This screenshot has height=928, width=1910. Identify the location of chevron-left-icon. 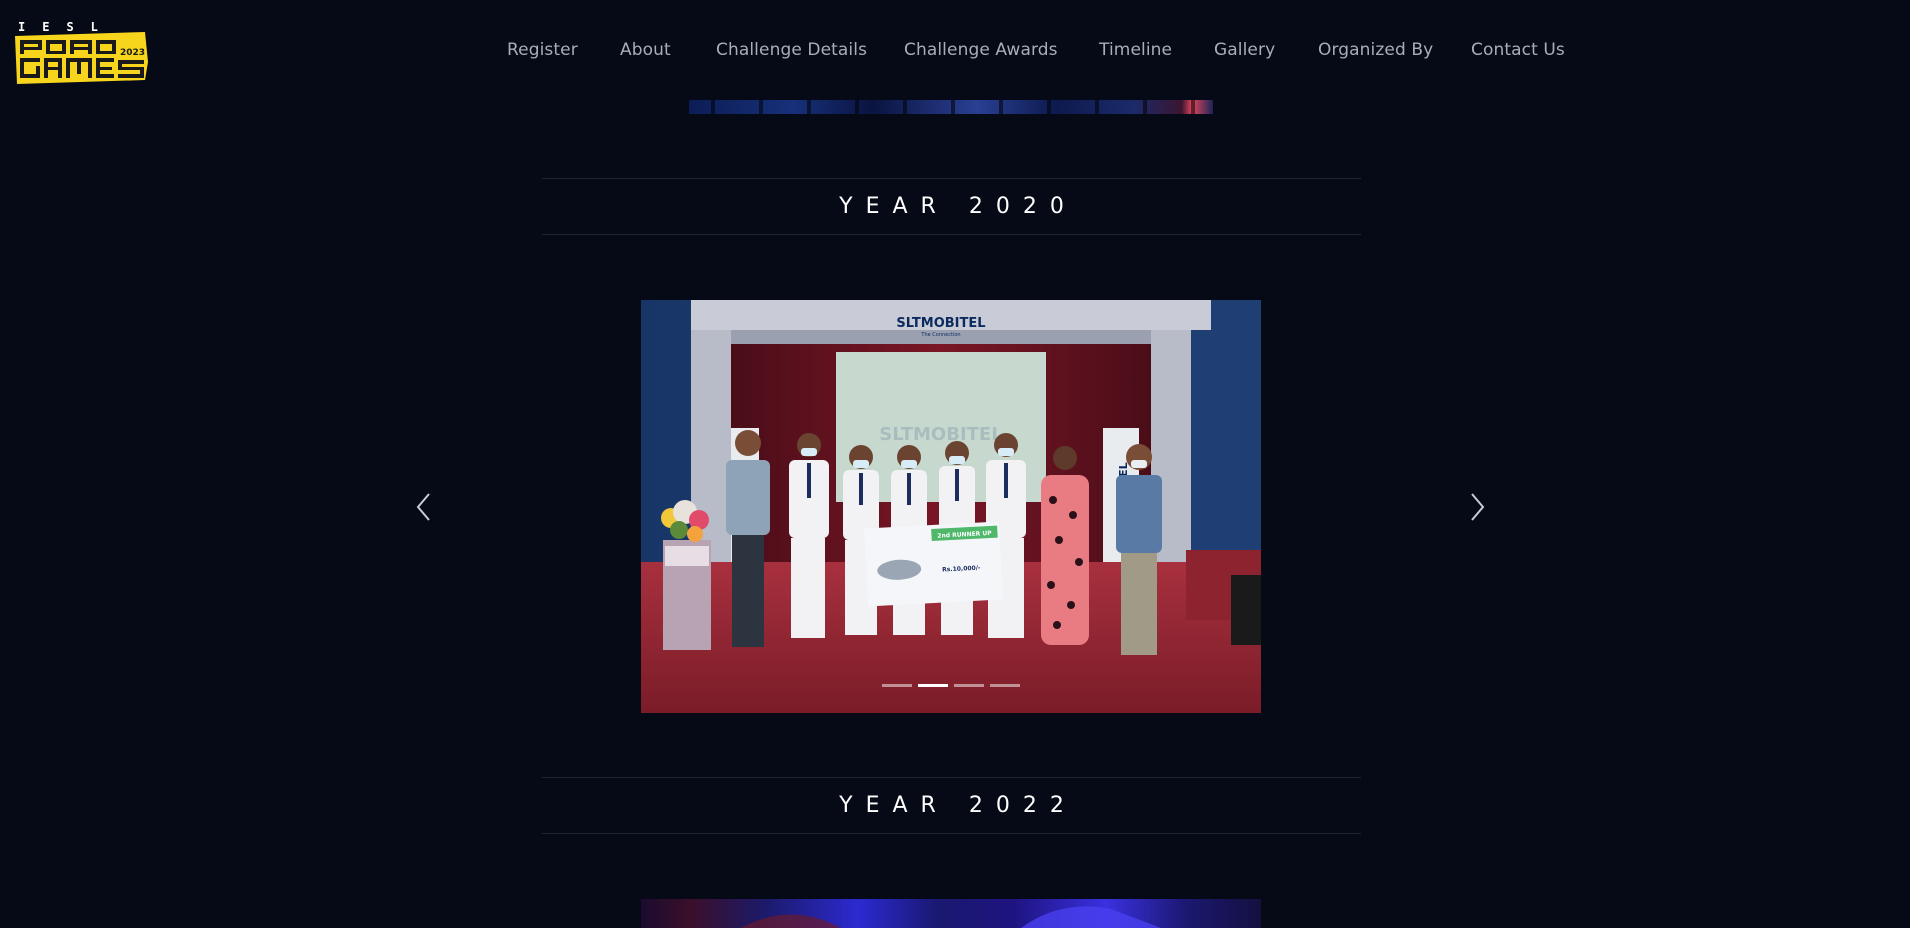
(423, 507).